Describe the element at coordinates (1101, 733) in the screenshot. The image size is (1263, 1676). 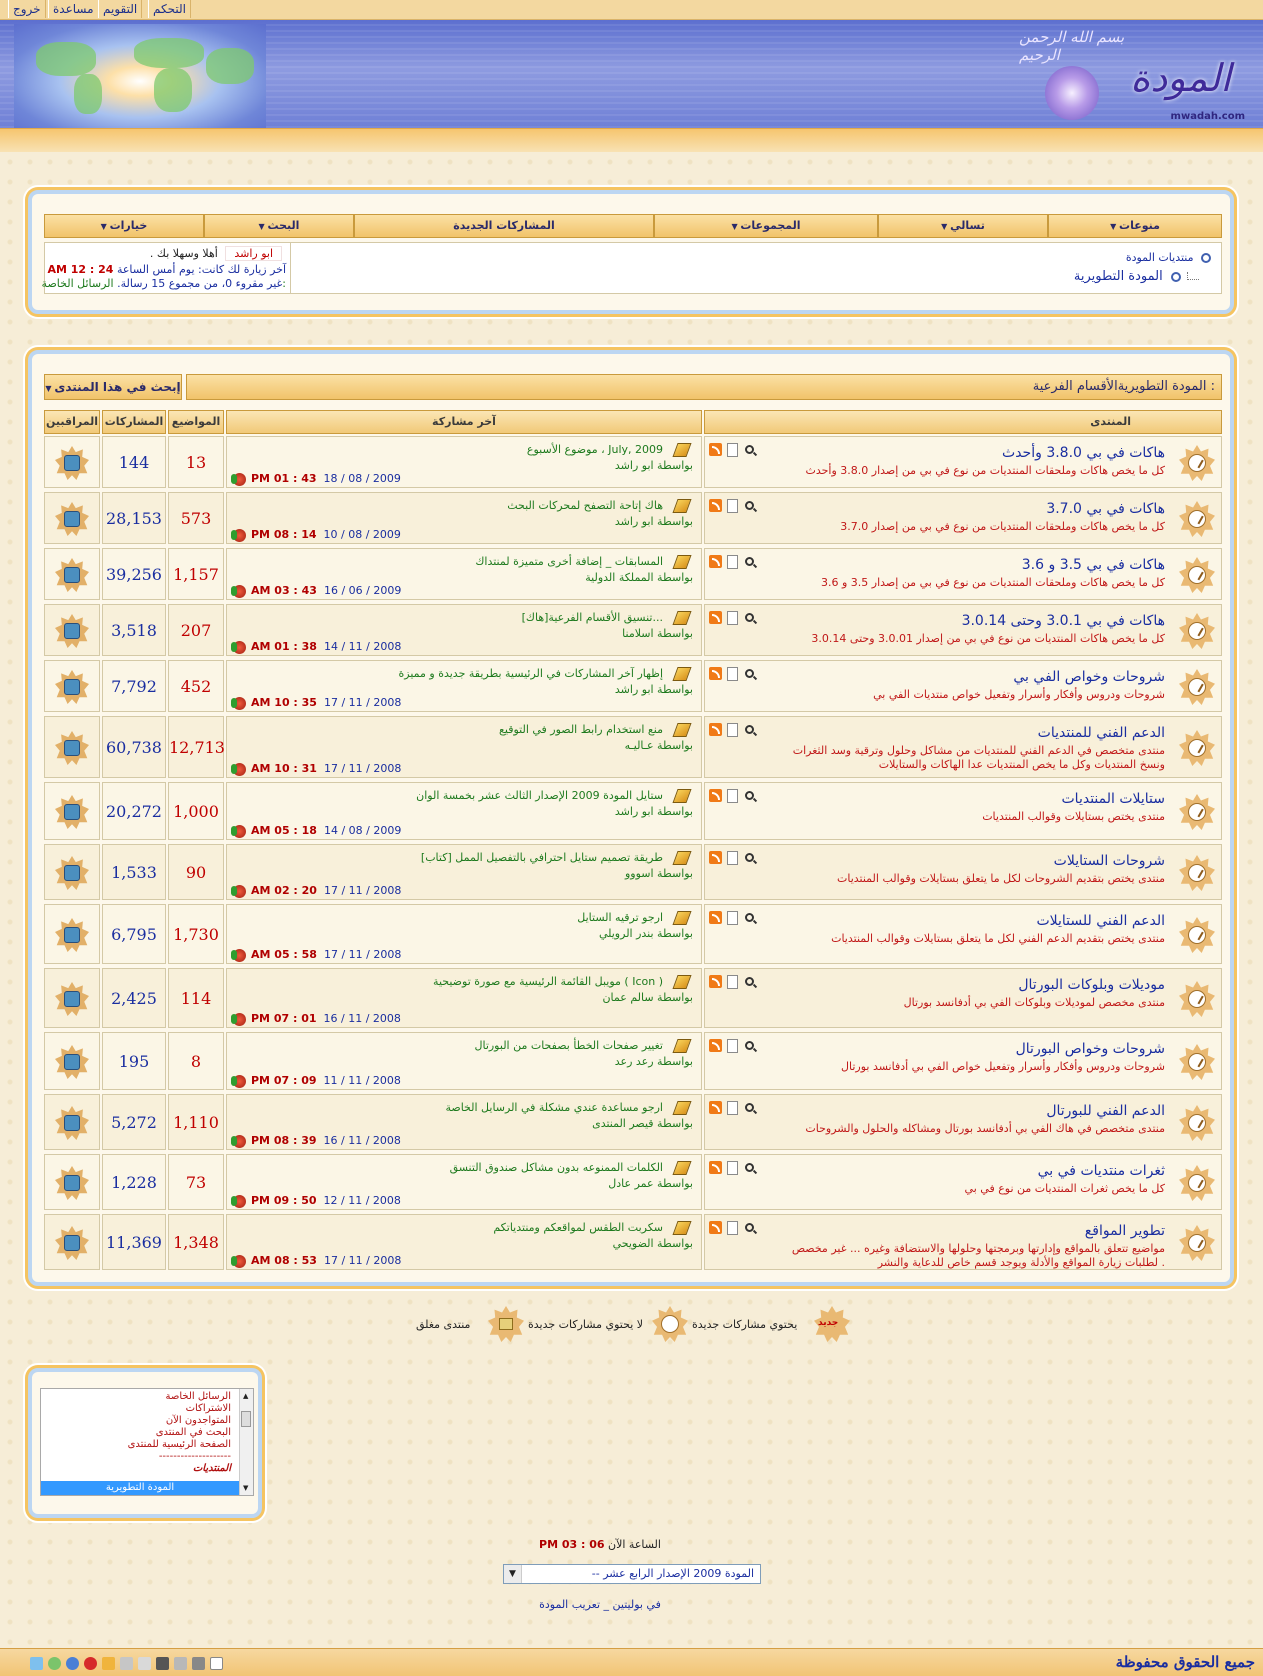
I see `forum-title-link: الدعم الفني للمنتديات` at that location.